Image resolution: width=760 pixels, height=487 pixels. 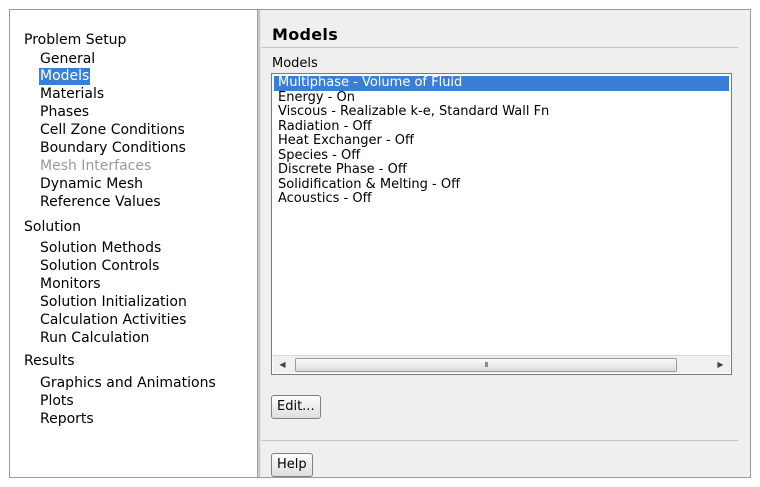 I want to click on nav-item-run-calculation: Run Calculation, so click(x=94, y=338).